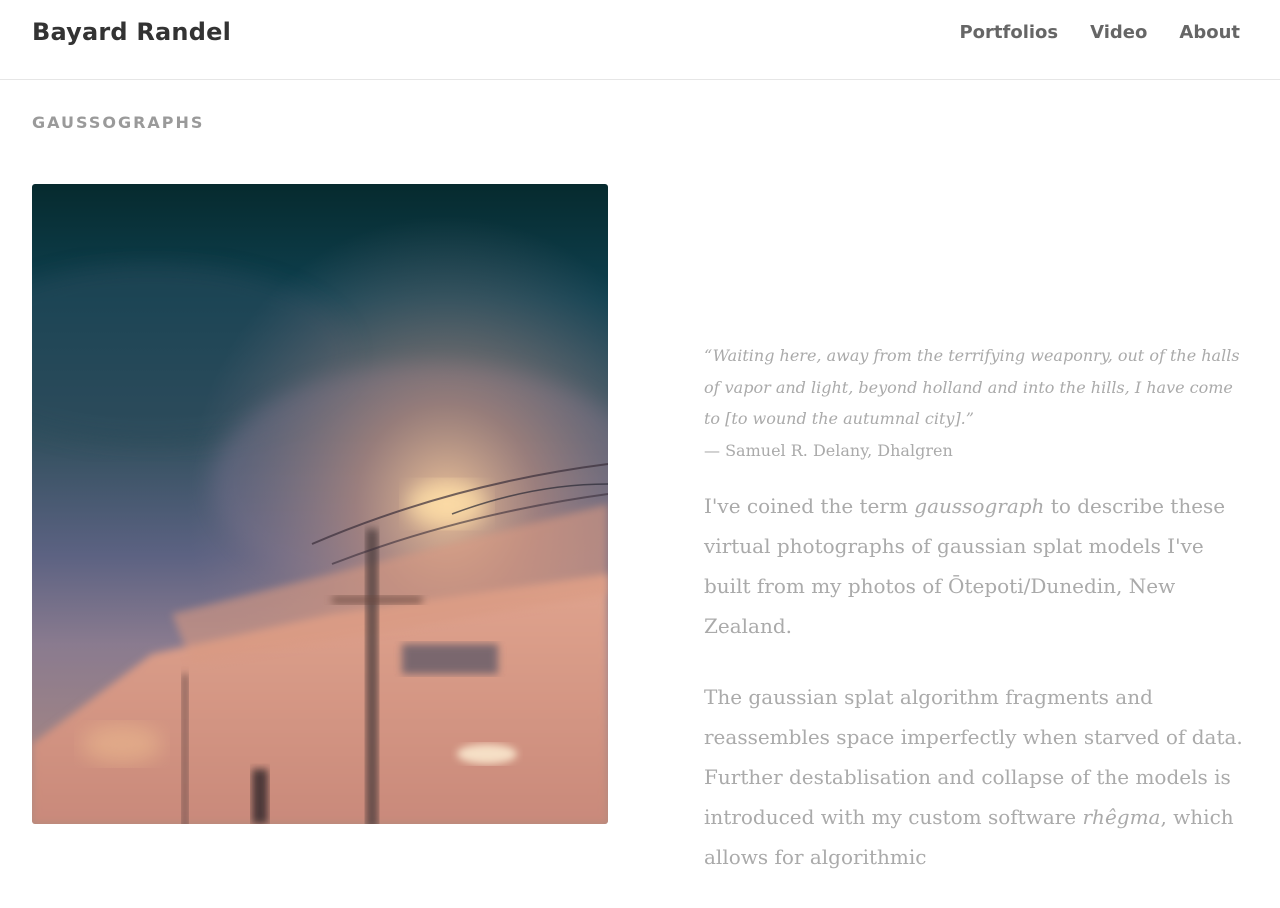  I want to click on p1-text-before: I've coined the term, so click(809, 505).